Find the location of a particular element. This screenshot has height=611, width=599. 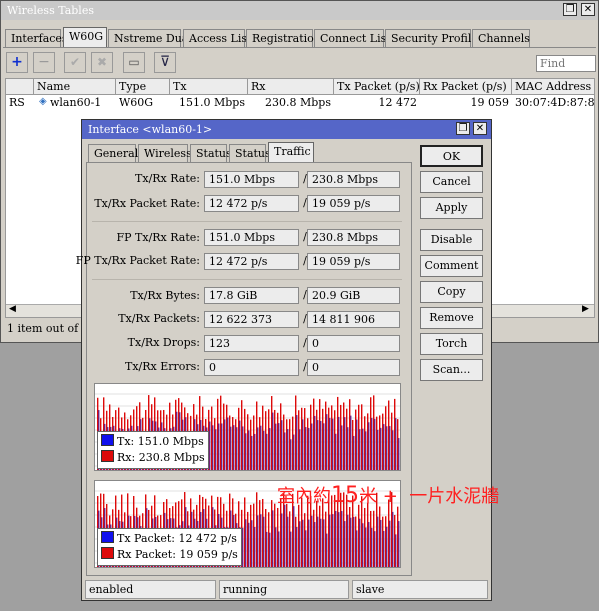

status-slave: slave is located at coordinates (420, 589).